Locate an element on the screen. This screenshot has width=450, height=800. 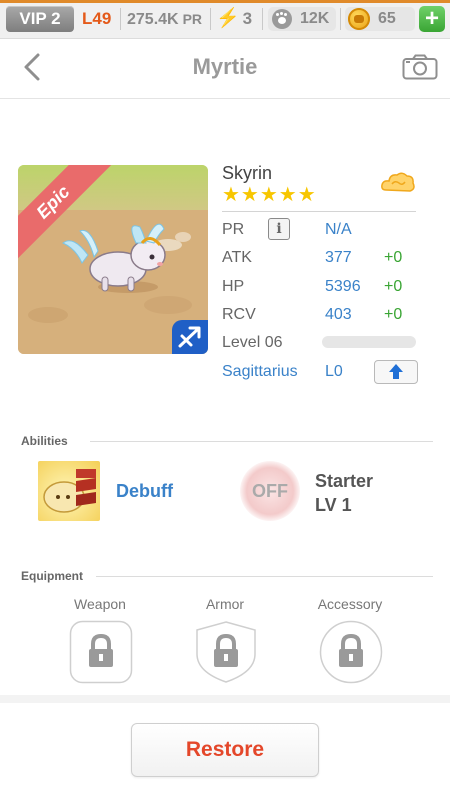
restore-button: Restore is located at coordinates (225, 750).